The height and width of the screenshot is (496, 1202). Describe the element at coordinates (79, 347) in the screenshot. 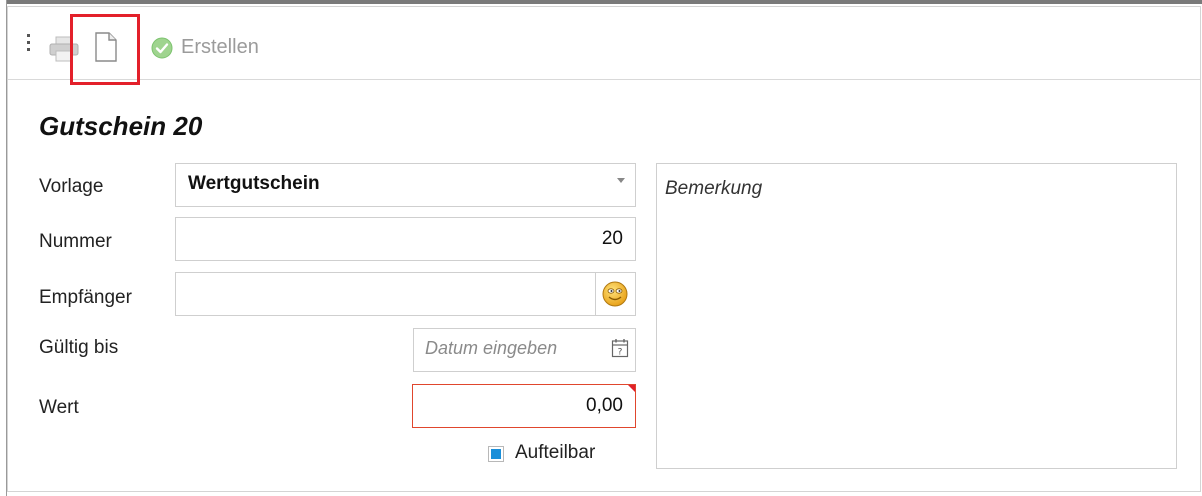

I see `valid-until-label: Gültig bis` at that location.